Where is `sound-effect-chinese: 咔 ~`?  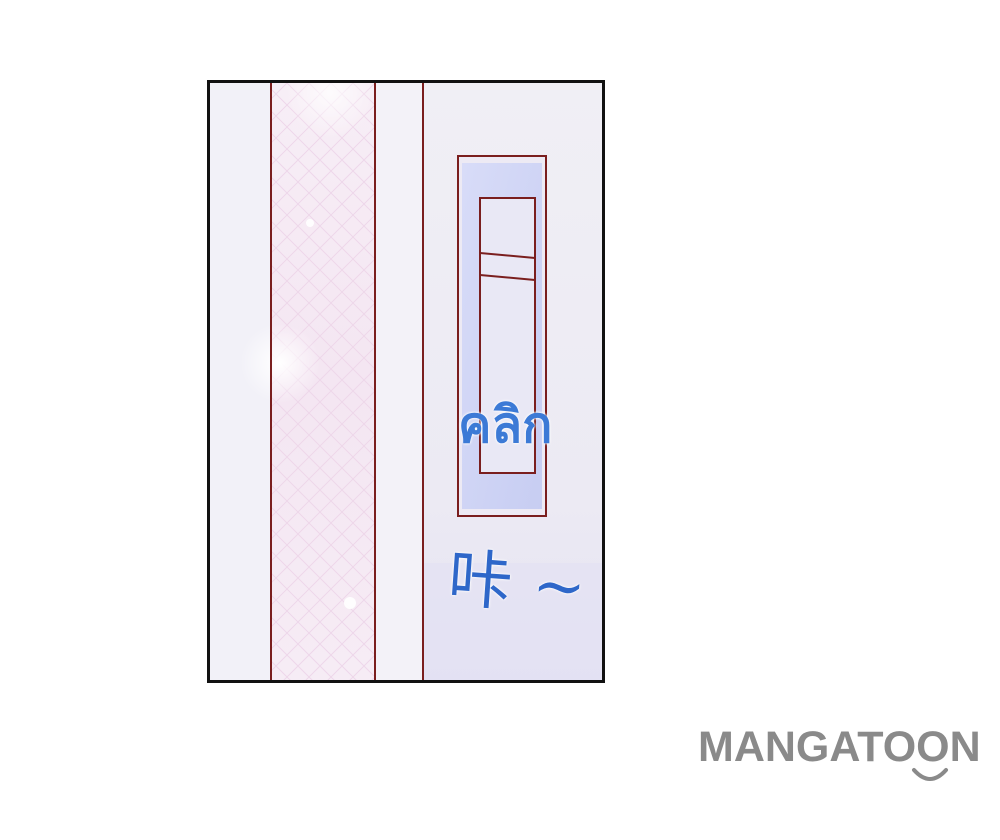
sound-effect-chinese: 咔 ~ is located at coordinates (517, 584).